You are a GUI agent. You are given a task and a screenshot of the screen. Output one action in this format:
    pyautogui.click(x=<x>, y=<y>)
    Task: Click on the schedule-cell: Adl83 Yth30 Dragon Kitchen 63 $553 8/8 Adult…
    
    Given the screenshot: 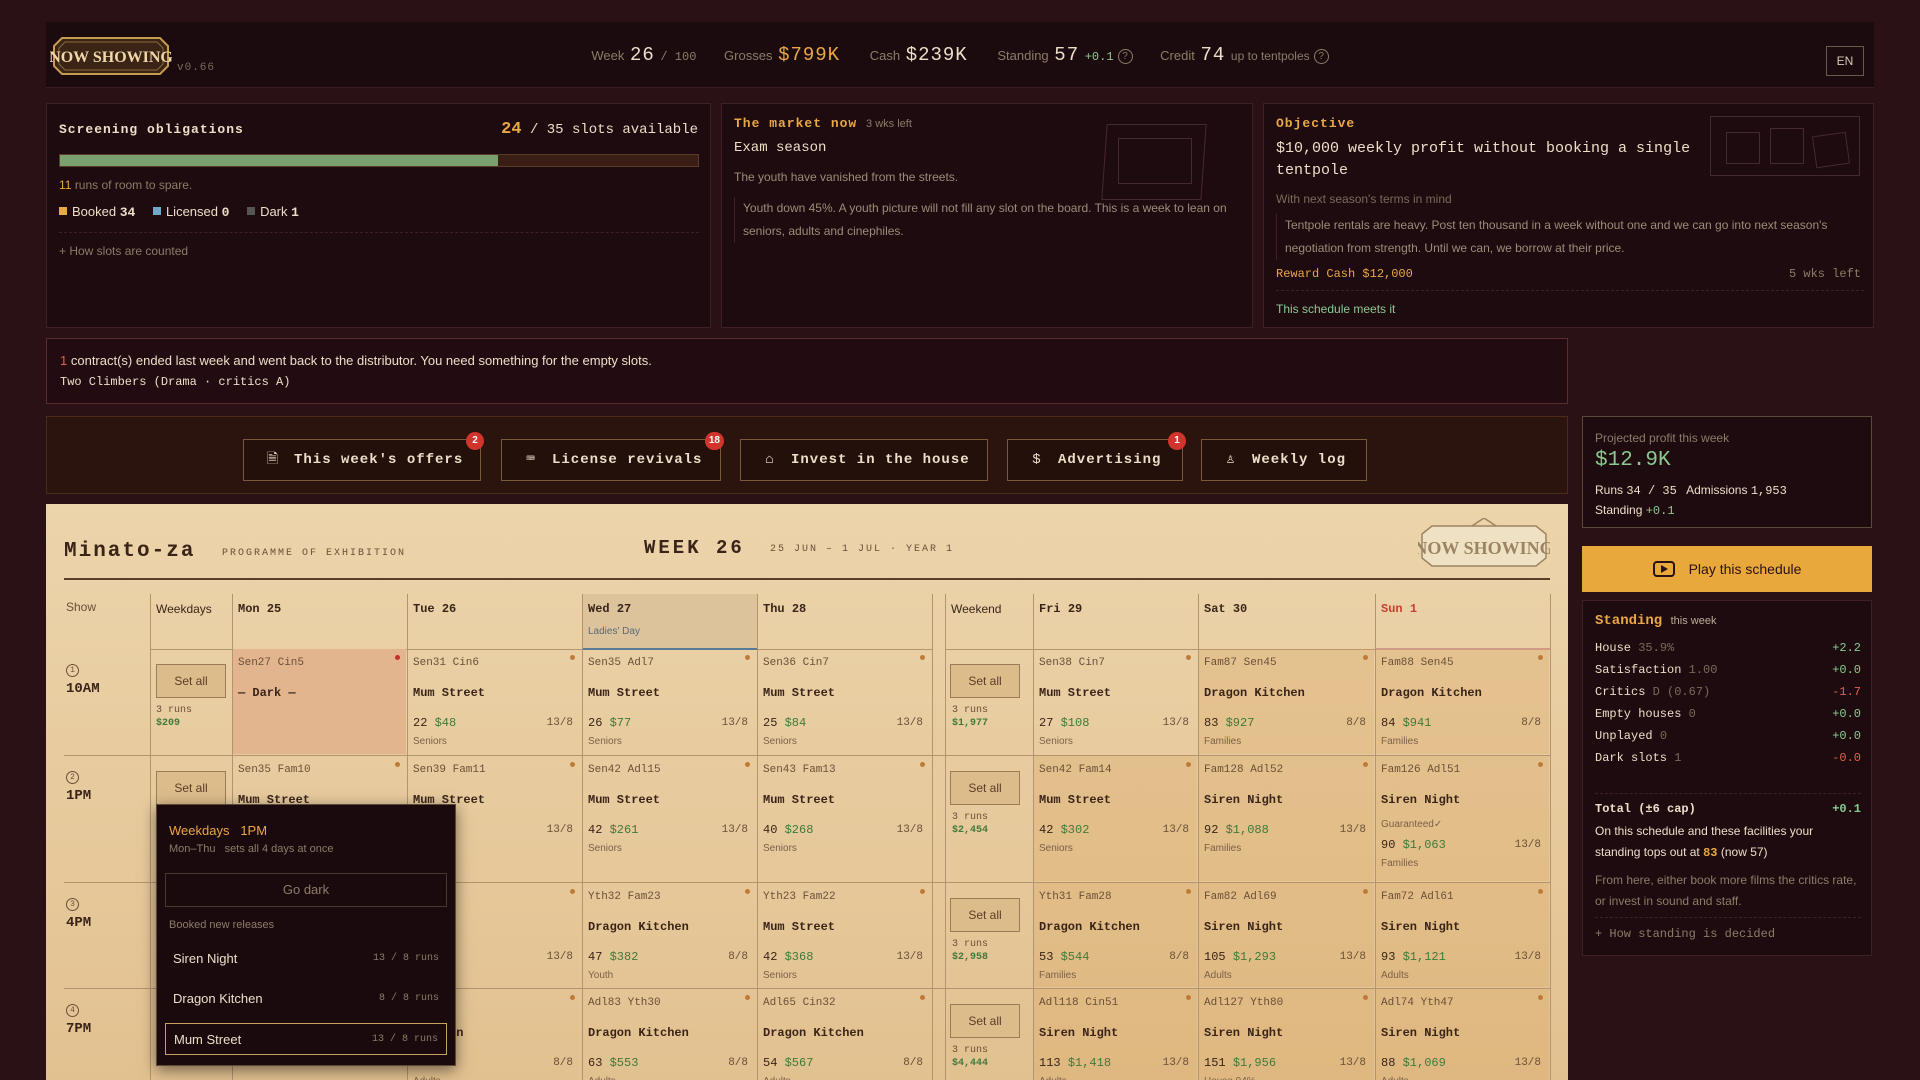 What is the action you would take?
    pyautogui.click(x=669, y=1034)
    